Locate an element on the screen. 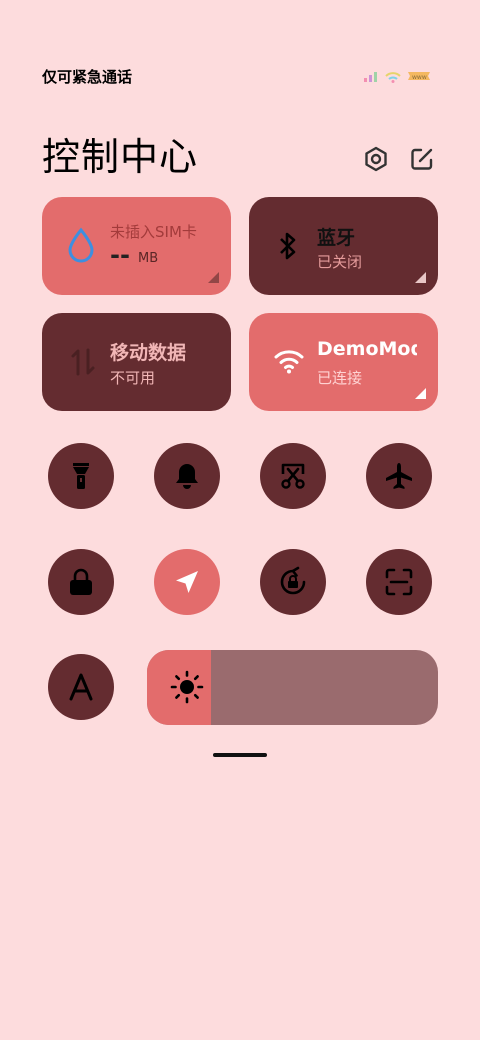 Image resolution: width=480 pixels, height=1040 pixels. data-arrows-icon is located at coordinates (83, 362).